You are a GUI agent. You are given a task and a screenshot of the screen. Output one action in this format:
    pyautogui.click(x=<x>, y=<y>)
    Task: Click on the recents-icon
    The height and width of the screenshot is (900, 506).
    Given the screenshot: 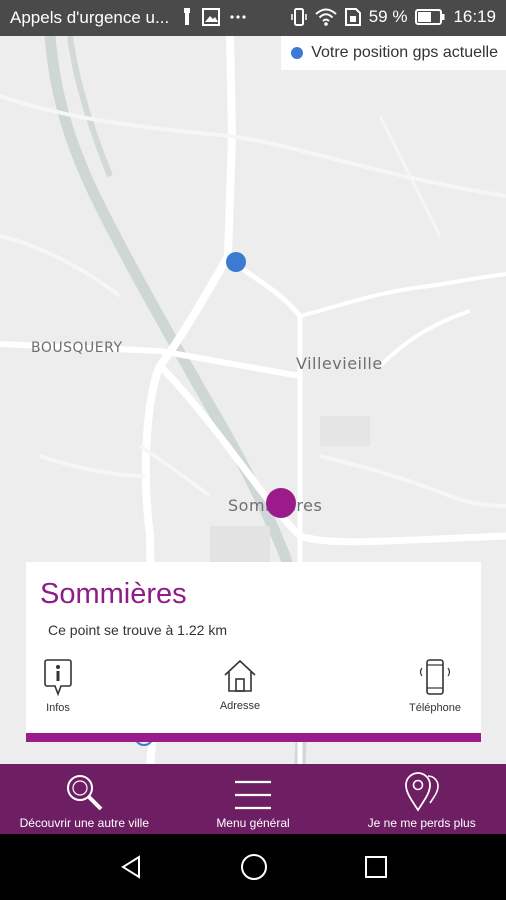 What is the action you would take?
    pyautogui.click(x=376, y=867)
    